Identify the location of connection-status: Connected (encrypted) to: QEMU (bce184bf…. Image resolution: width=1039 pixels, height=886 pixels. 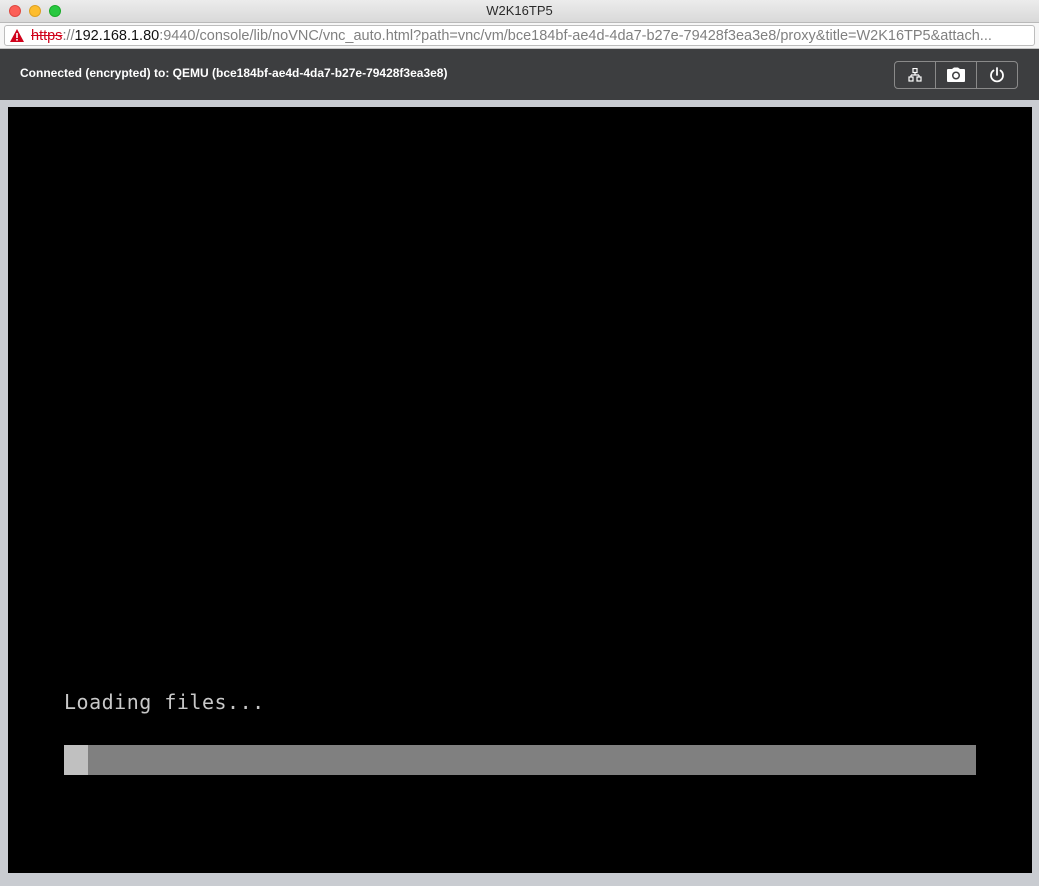
(234, 73).